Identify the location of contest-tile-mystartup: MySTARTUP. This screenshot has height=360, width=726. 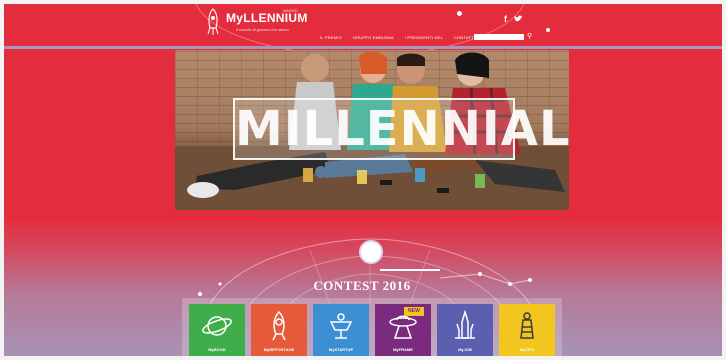
(341, 330).